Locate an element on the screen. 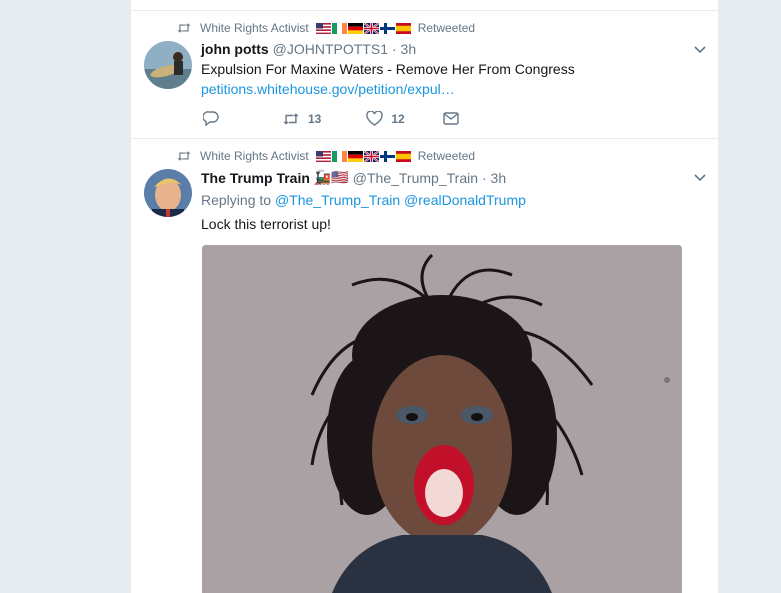 Image resolution: width=781 pixels, height=593 pixels. author-handle: @JOHNTPOTTS1 is located at coordinates (330, 49).